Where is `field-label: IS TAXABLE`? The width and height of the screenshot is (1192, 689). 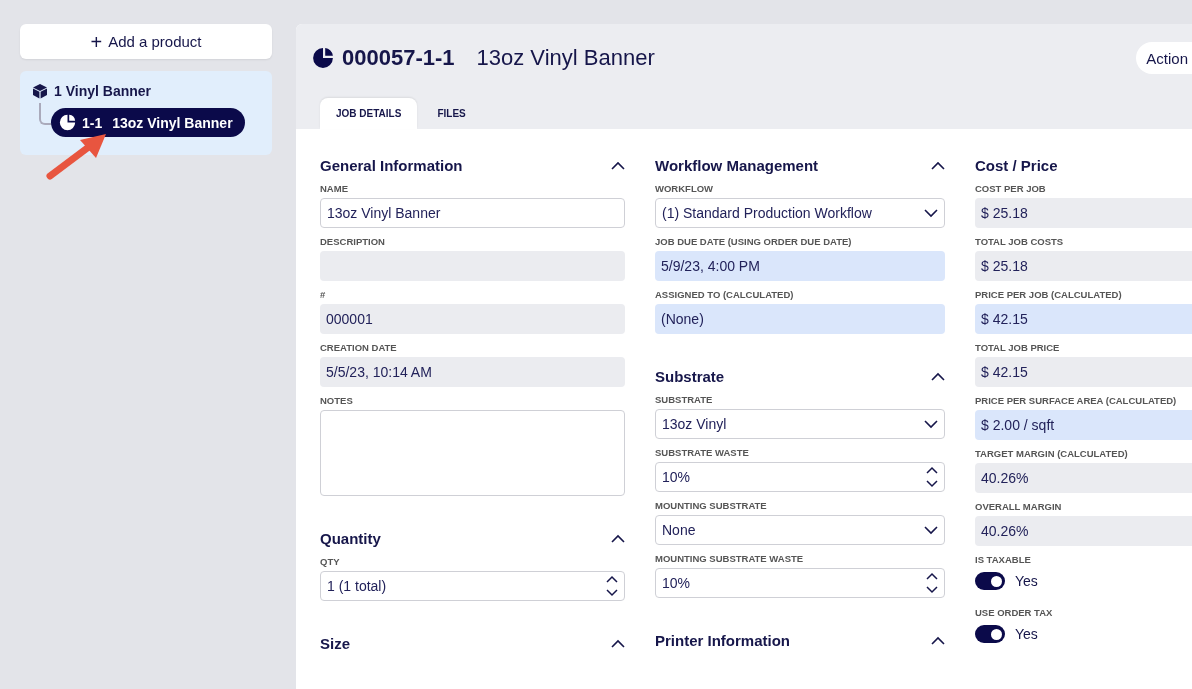 field-label: IS TAXABLE is located at coordinates (1003, 559).